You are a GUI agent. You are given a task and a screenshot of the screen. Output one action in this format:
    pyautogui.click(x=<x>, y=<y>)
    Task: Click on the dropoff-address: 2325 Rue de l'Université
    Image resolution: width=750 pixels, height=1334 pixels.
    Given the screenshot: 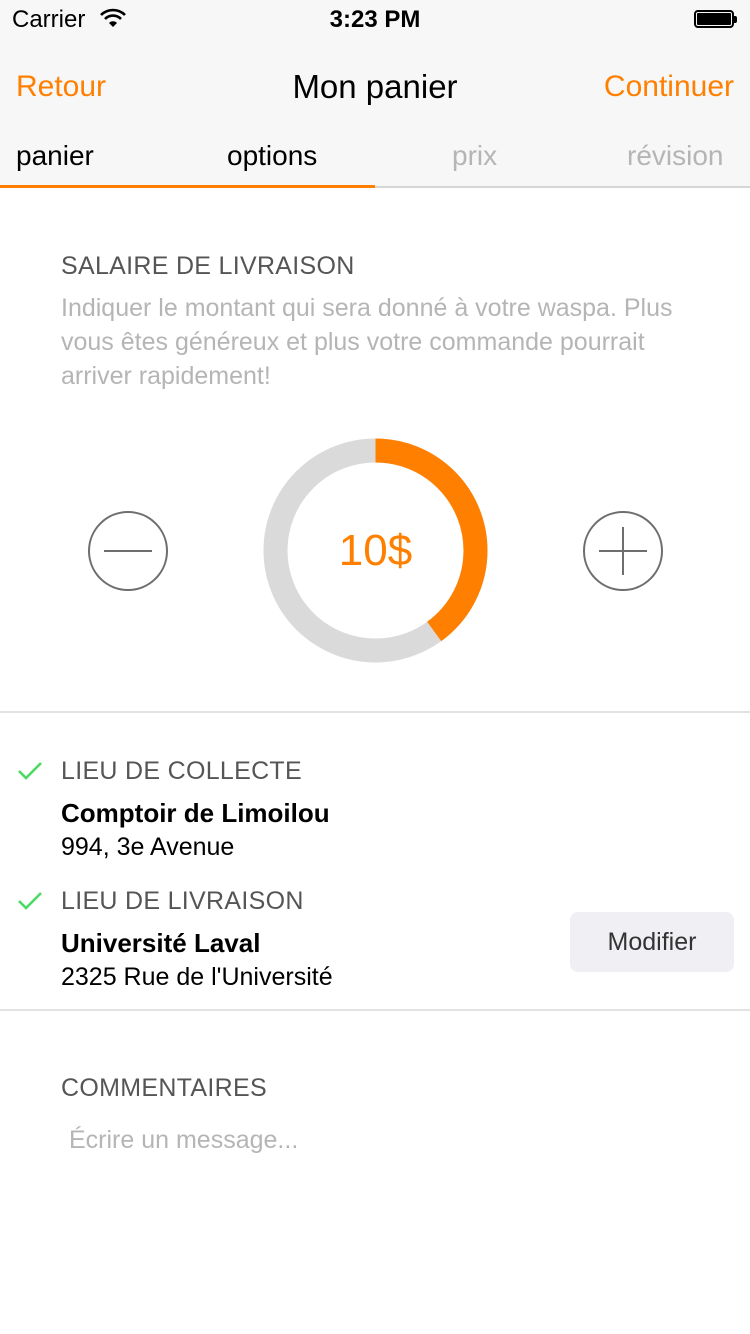 What is the action you would take?
    pyautogui.click(x=197, y=977)
    